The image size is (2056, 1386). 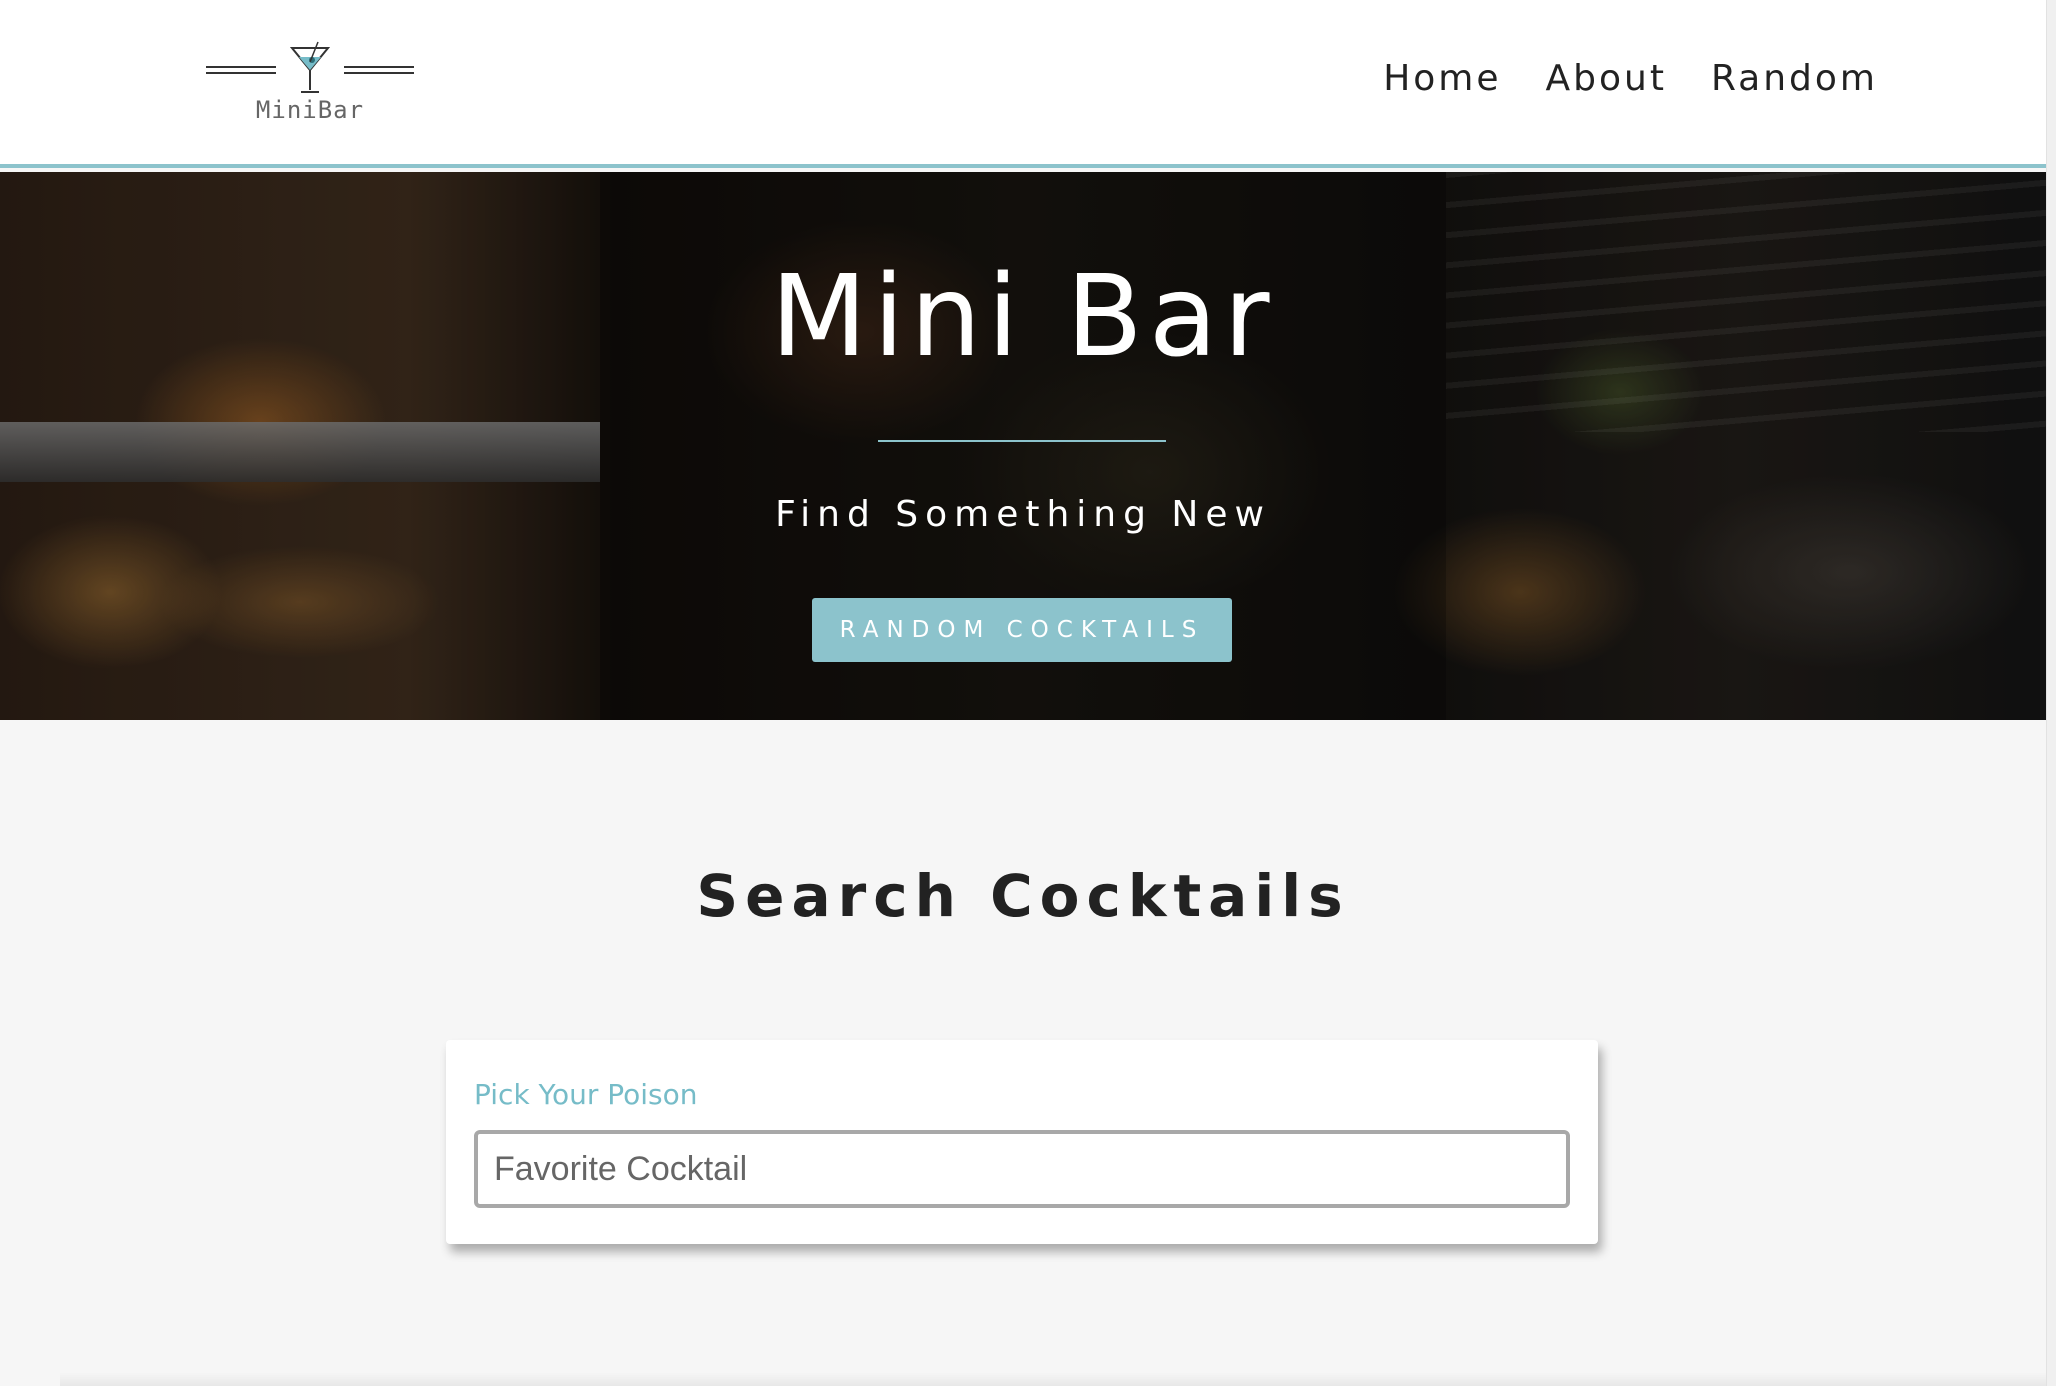 What do you see at coordinates (310, 67) in the screenshot?
I see `martini-glass-icon` at bounding box center [310, 67].